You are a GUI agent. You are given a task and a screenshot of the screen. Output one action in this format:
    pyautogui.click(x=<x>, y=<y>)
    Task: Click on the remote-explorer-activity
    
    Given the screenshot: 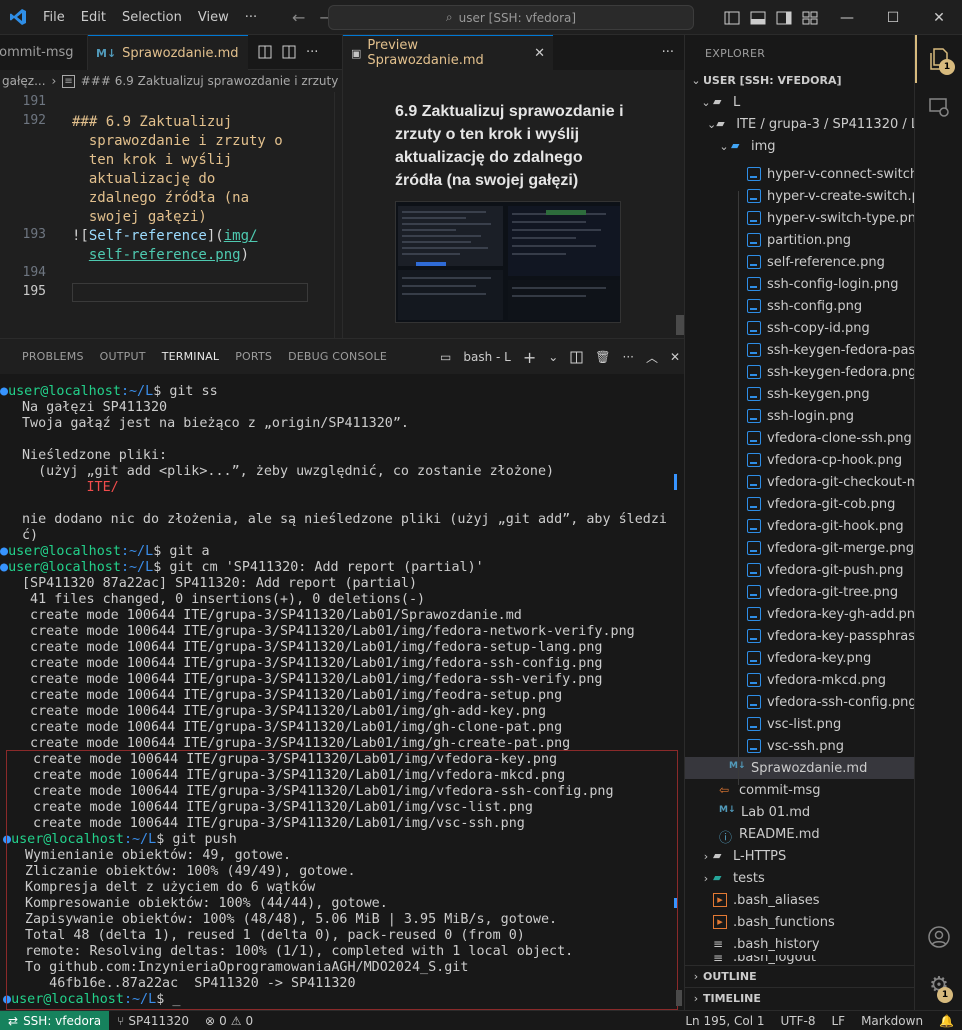 What is the action you would take?
    pyautogui.click(x=938, y=107)
    